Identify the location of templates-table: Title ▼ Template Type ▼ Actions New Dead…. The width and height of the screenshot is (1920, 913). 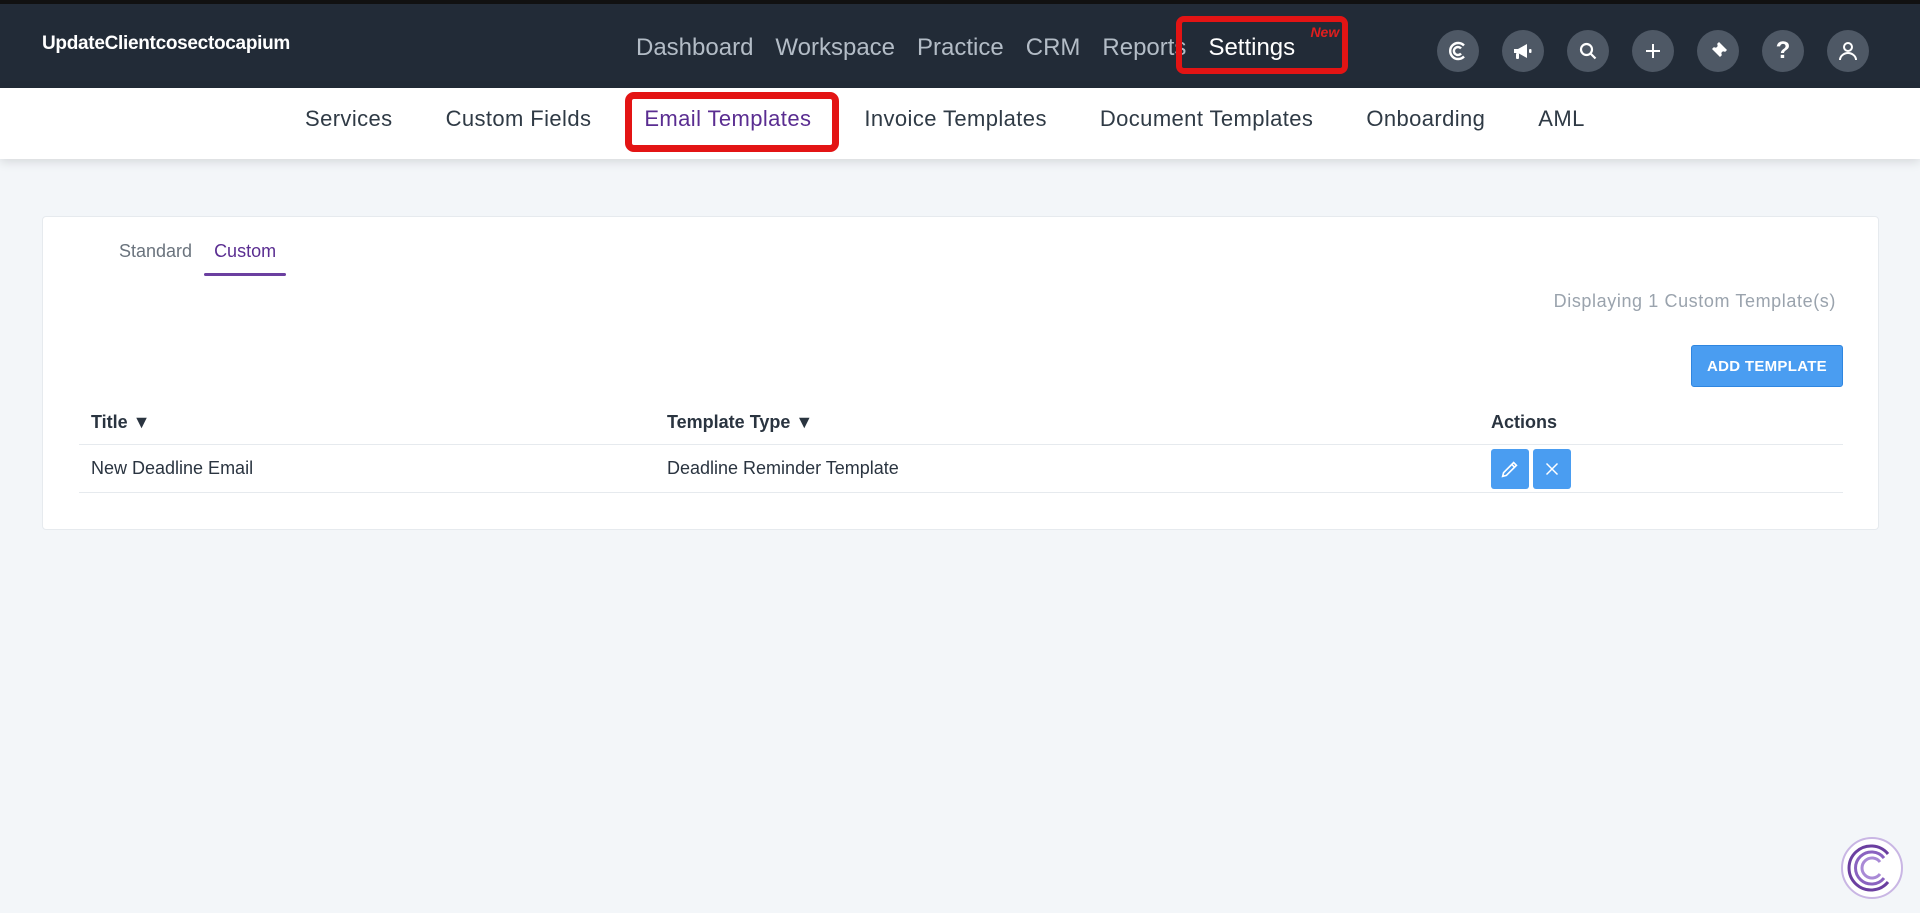
(961, 447).